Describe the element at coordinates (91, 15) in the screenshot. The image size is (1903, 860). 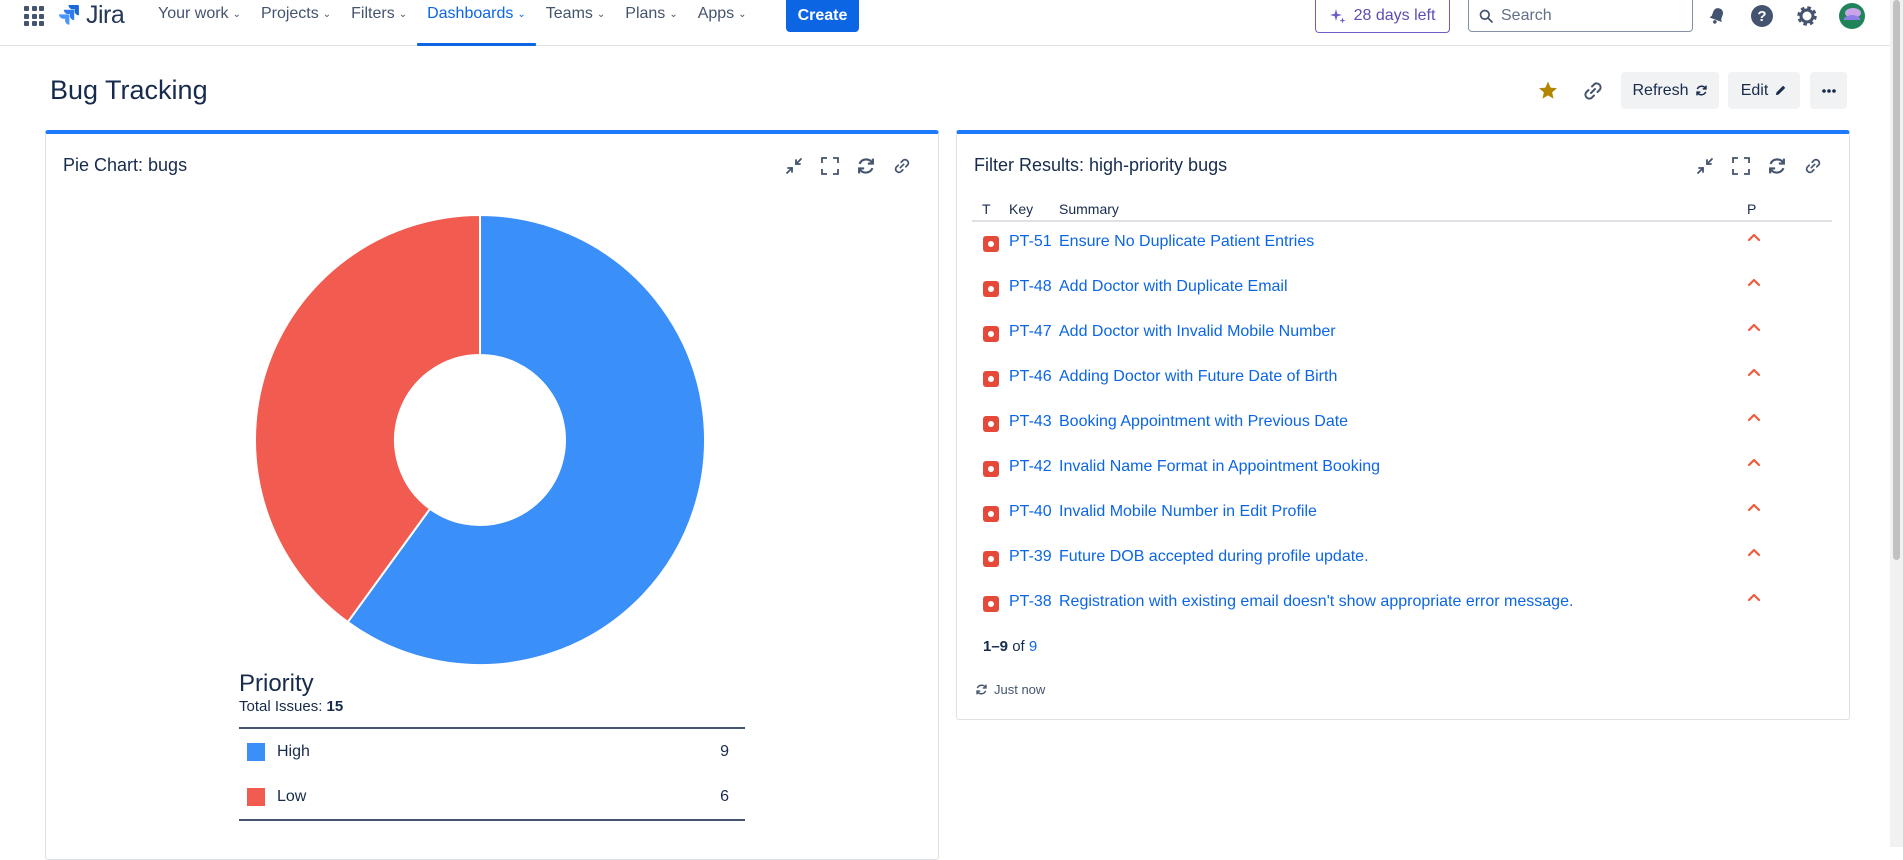
I see `jira-logo: Jira` at that location.